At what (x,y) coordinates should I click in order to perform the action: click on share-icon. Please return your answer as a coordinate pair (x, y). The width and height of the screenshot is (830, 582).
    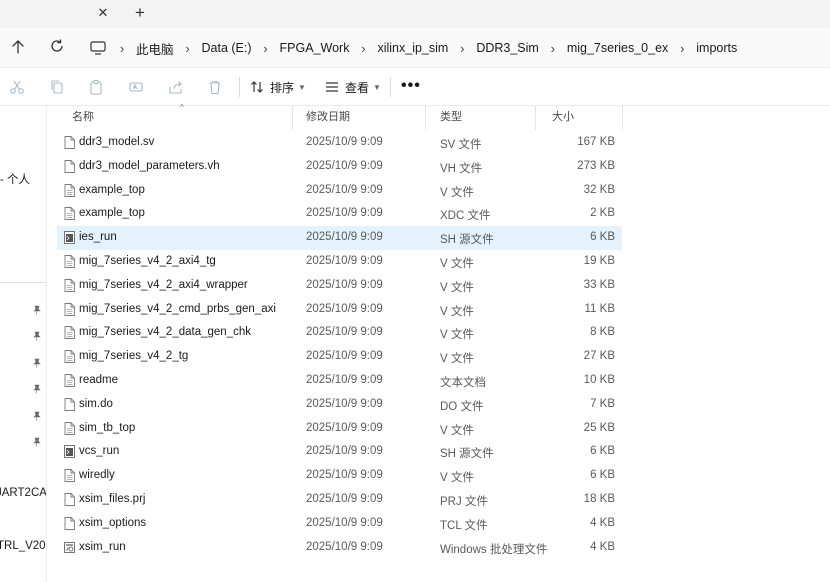
    Looking at the image, I should click on (176, 87).